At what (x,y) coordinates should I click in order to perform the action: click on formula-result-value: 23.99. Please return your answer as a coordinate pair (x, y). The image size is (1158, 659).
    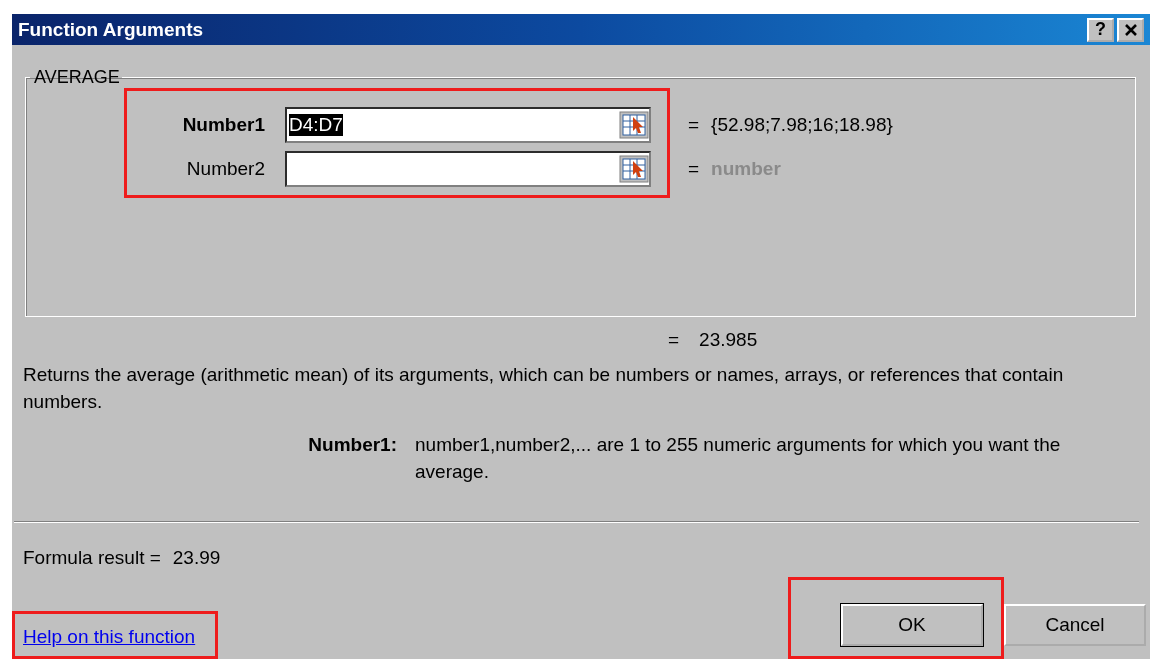
    Looking at the image, I should click on (196, 558).